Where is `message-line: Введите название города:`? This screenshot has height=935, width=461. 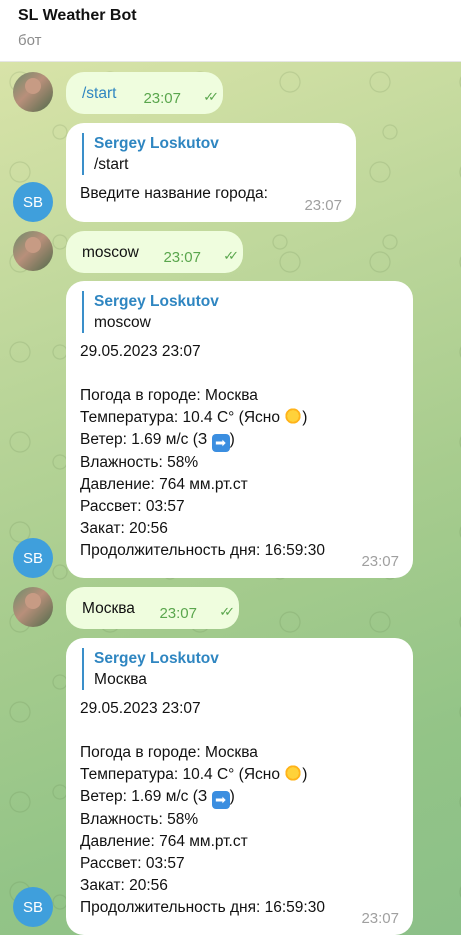
message-line: Введите название города: is located at coordinates (174, 193).